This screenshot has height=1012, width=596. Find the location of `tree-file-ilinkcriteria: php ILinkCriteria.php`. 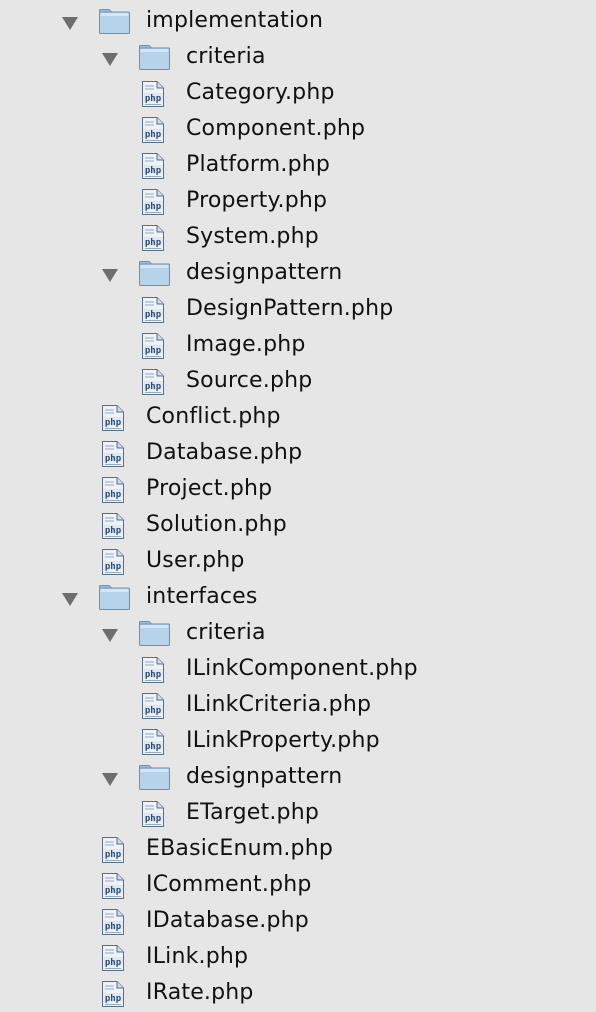

tree-file-ilinkcriteria: php ILinkCriteria.php is located at coordinates (298, 705).